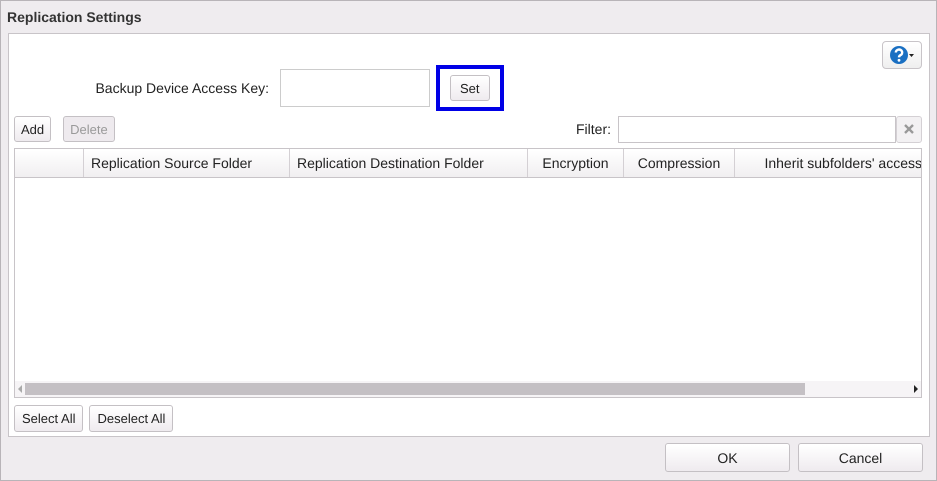 This screenshot has width=937, height=481. I want to click on clear-button, so click(909, 129).